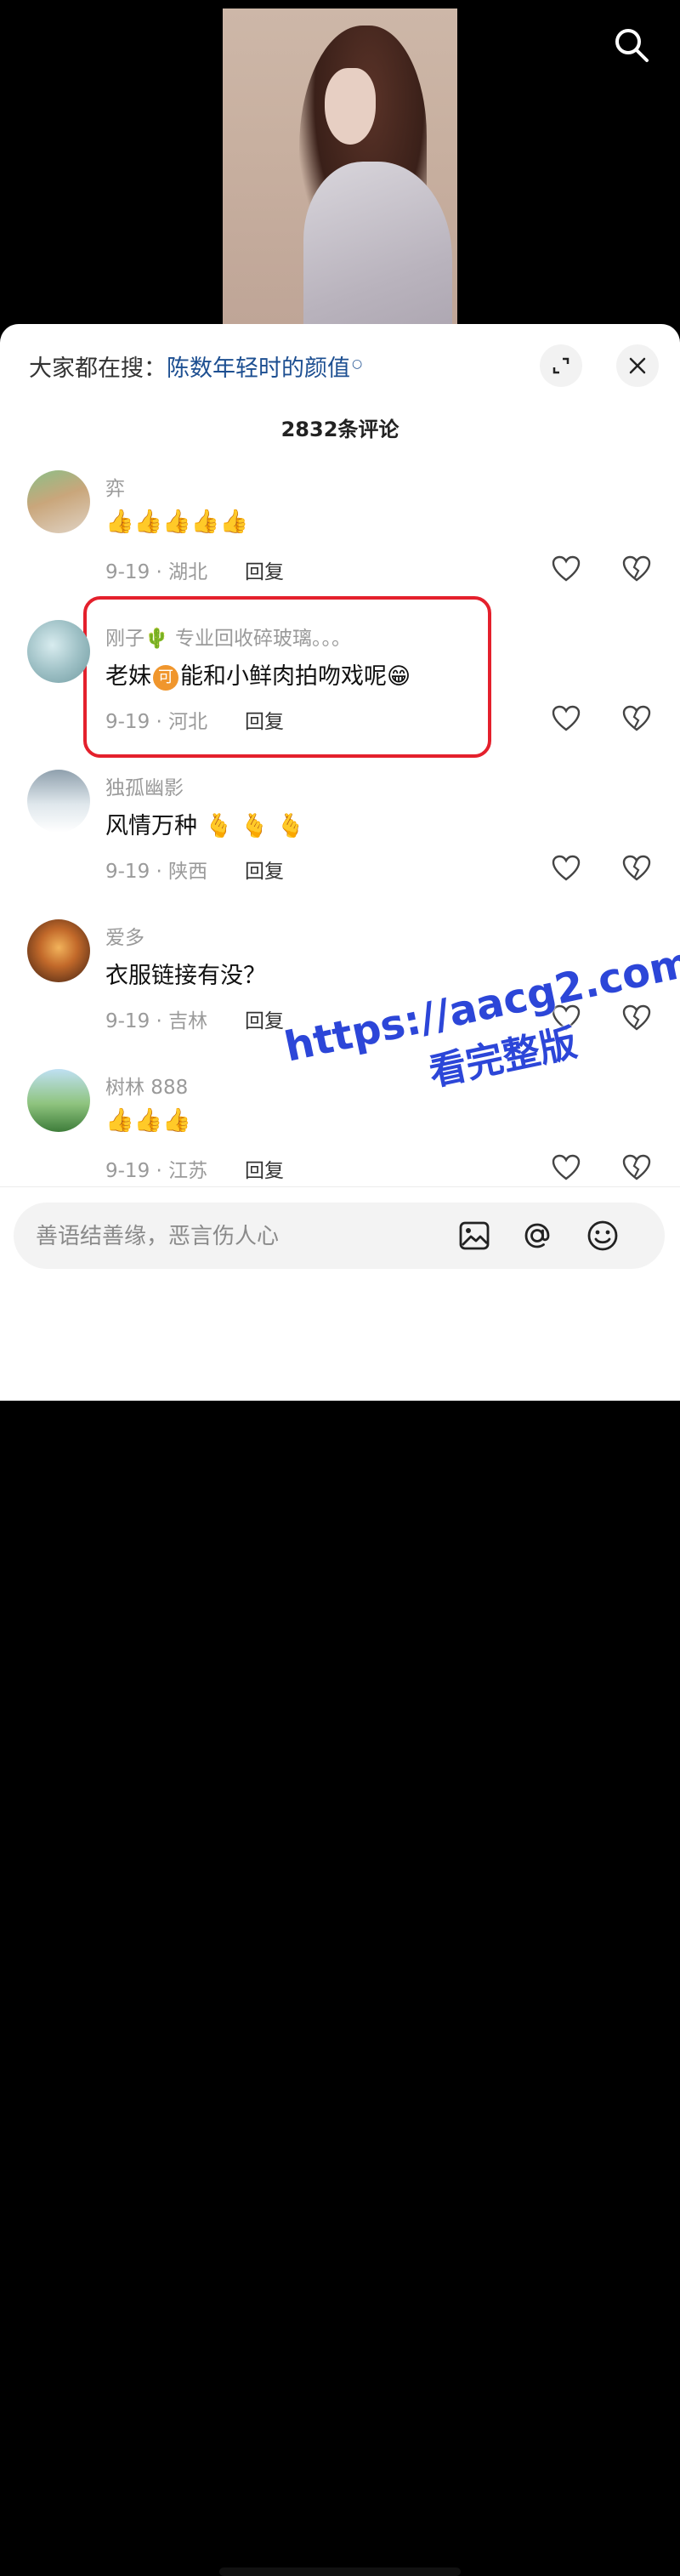 The width and height of the screenshot is (680, 2576). What do you see at coordinates (295, 676) in the screenshot?
I see `comment-text-after: 能和小鲜肉拍吻戏呢😁` at bounding box center [295, 676].